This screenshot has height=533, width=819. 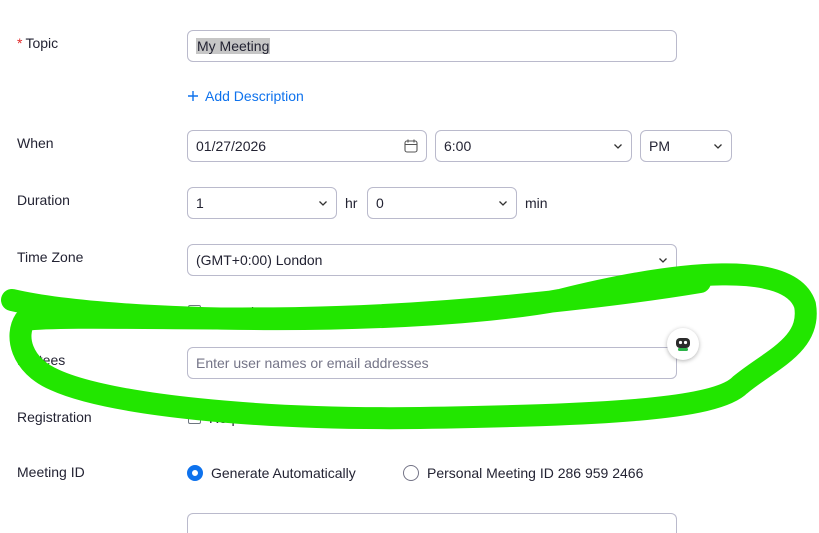 What do you see at coordinates (432, 46) in the screenshot?
I see `topic-input: My Meeting` at bounding box center [432, 46].